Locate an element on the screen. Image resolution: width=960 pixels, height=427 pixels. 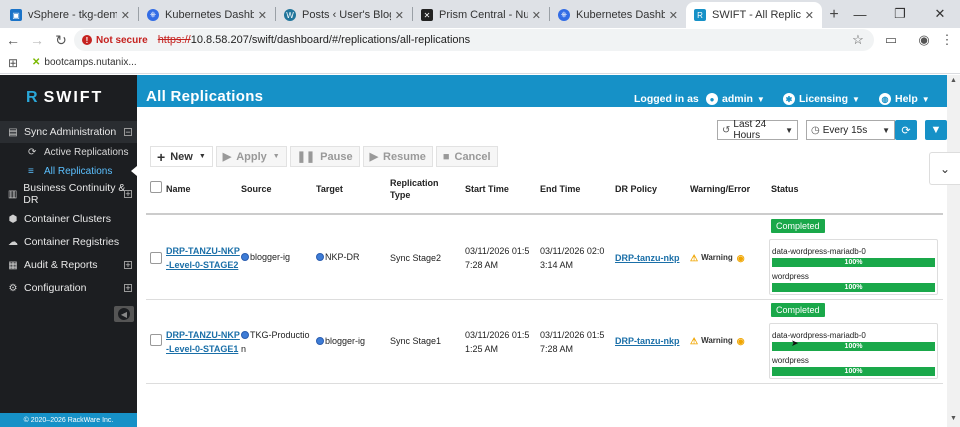
col-header-status: Status is located at coordinates (785, 189).